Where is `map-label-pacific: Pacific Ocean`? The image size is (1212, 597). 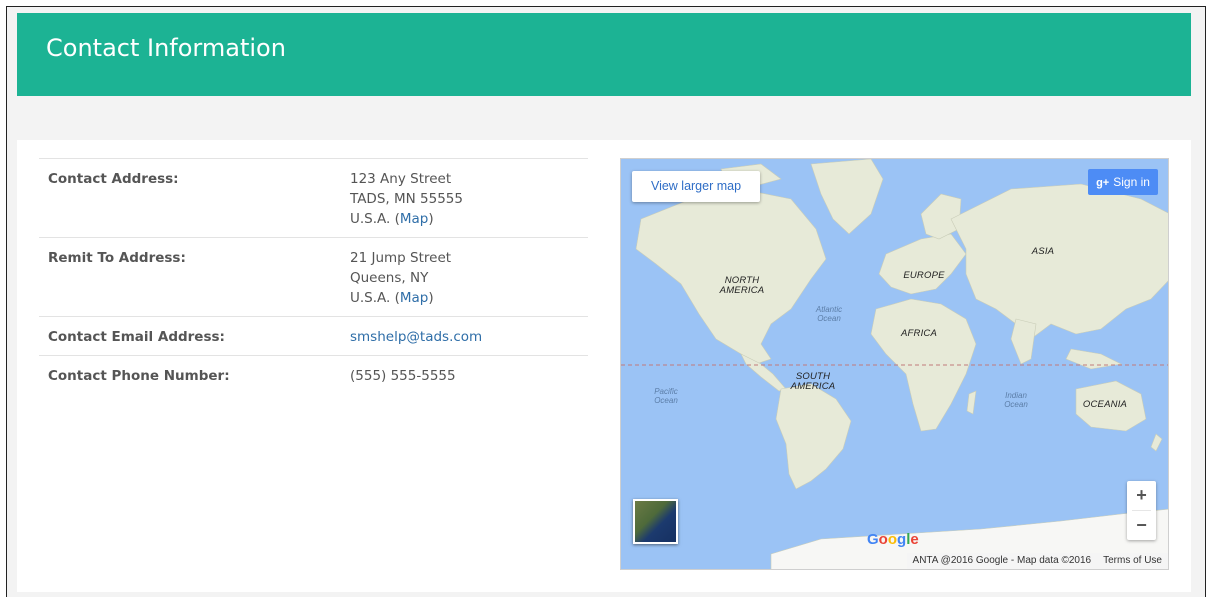 map-label-pacific: Pacific Ocean is located at coordinates (666, 396).